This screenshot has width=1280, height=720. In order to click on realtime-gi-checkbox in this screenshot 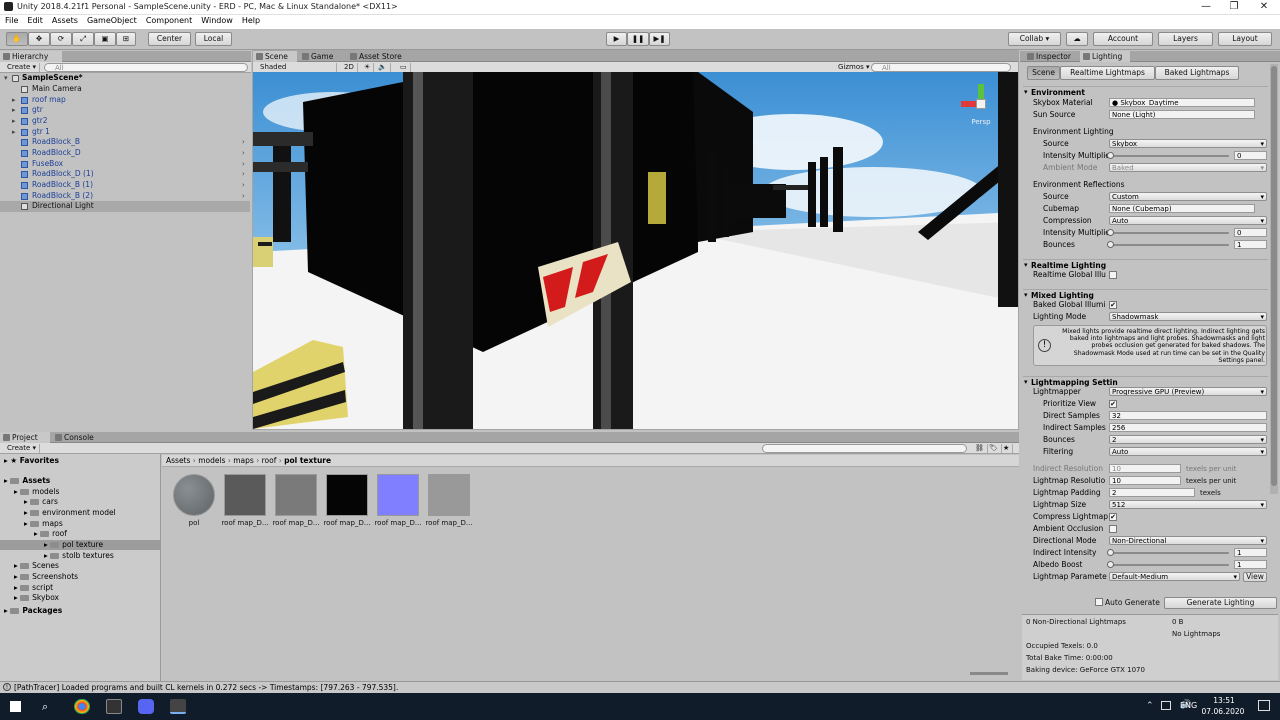, I will do `click(1113, 275)`.